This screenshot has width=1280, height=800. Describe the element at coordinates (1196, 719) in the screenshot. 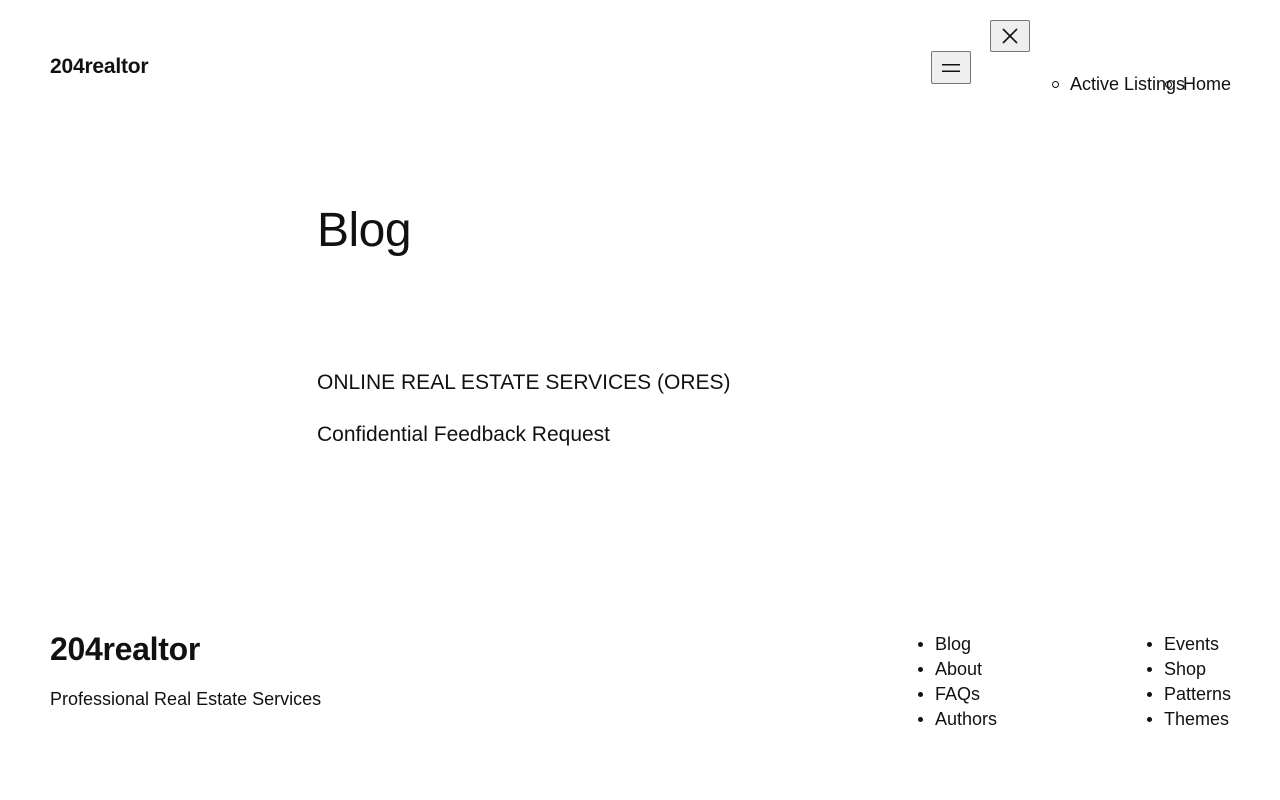

I see `footer-link-themes: Themes` at that location.